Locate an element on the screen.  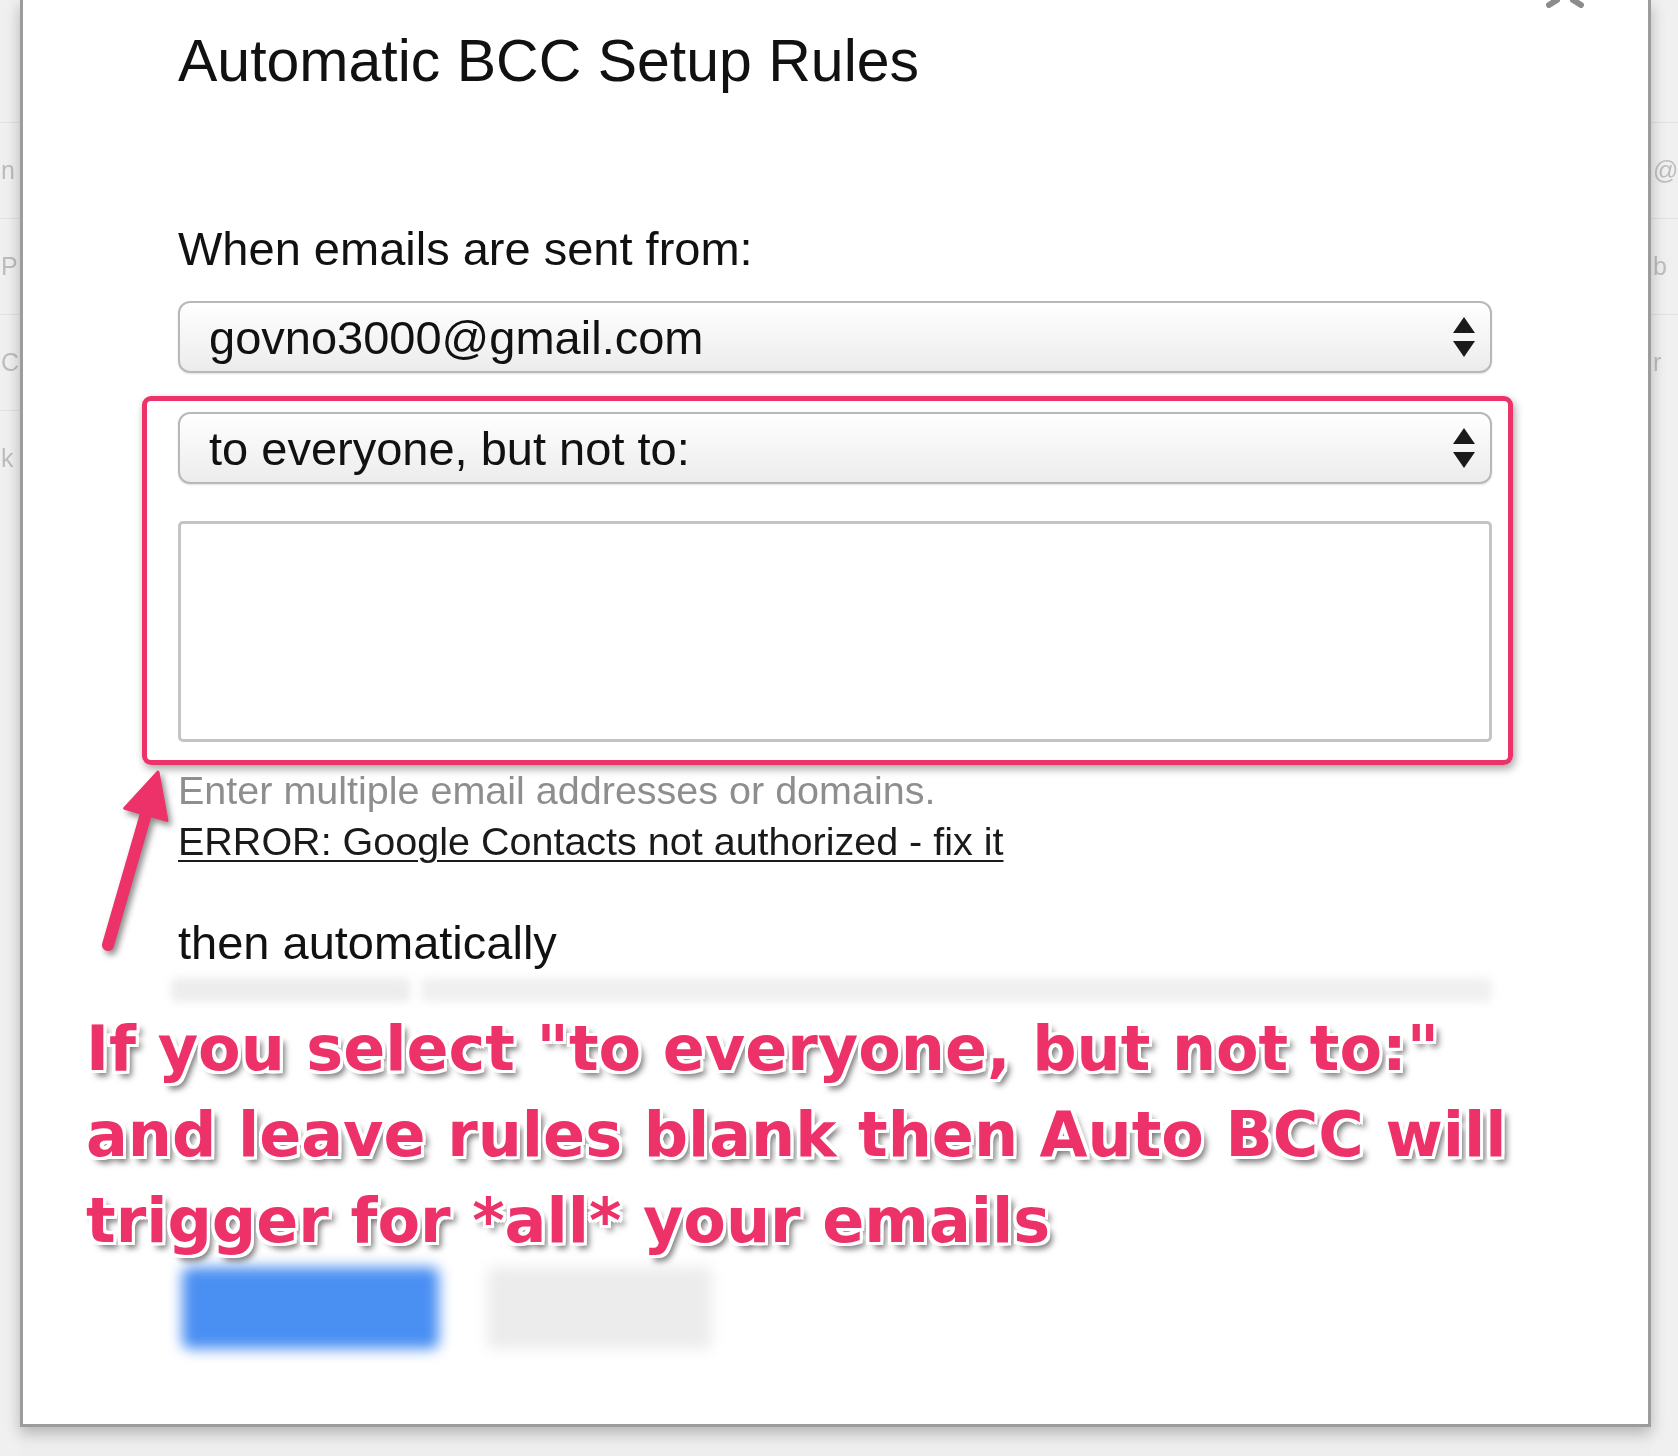
hint-text: Enter multiple email addresses or domains. is located at coordinates (557, 790).